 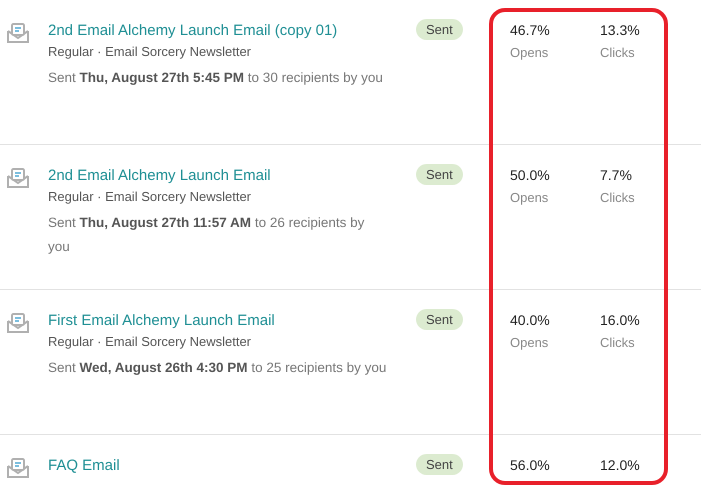 What do you see at coordinates (218, 31) in the screenshot?
I see `campaign-title-link: 2nd Email Alchemy Launch Email (copy 01)` at bounding box center [218, 31].